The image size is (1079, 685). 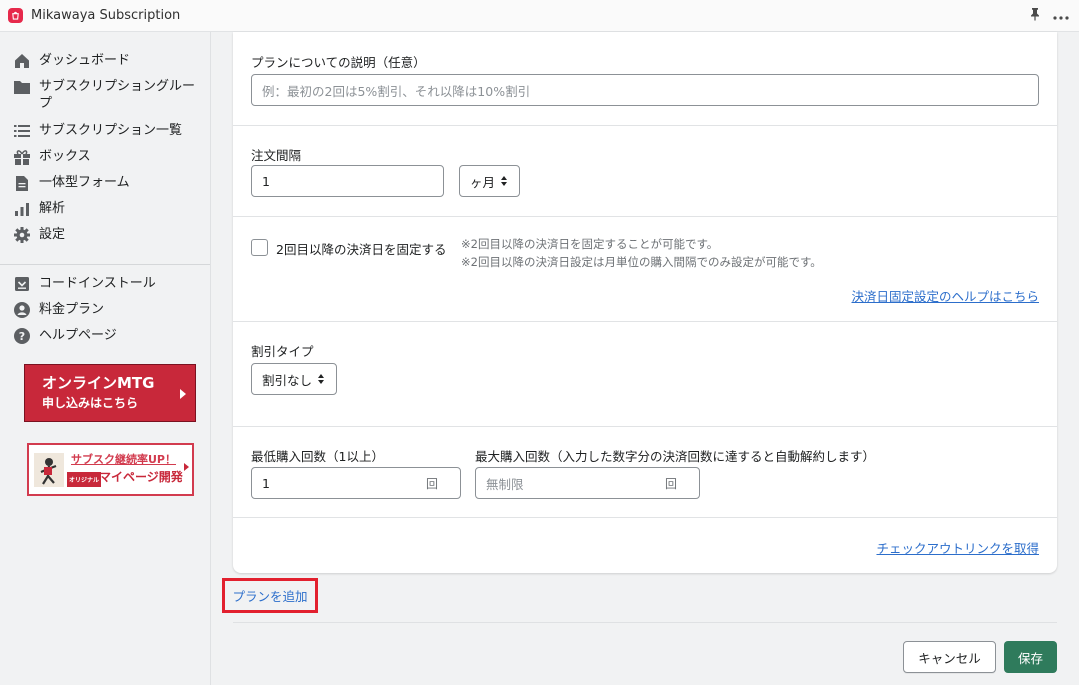 I want to click on sidebar-item-box: ボックス, so click(x=105, y=160).